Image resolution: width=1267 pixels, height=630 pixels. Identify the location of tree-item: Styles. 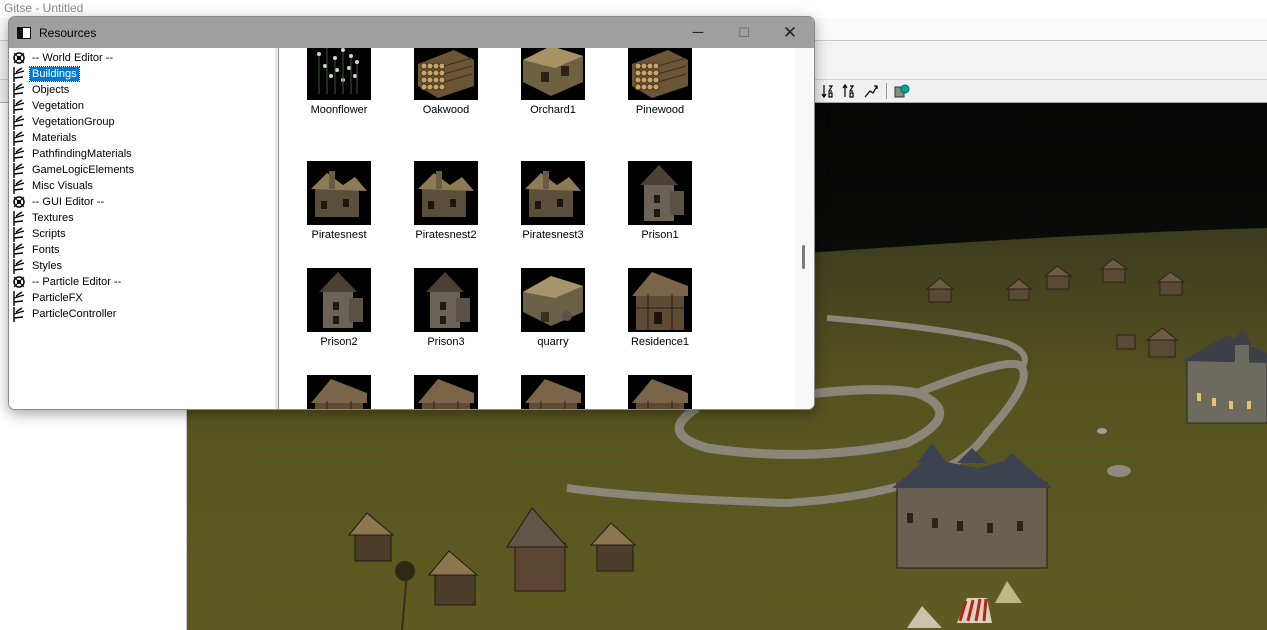
(37, 266).